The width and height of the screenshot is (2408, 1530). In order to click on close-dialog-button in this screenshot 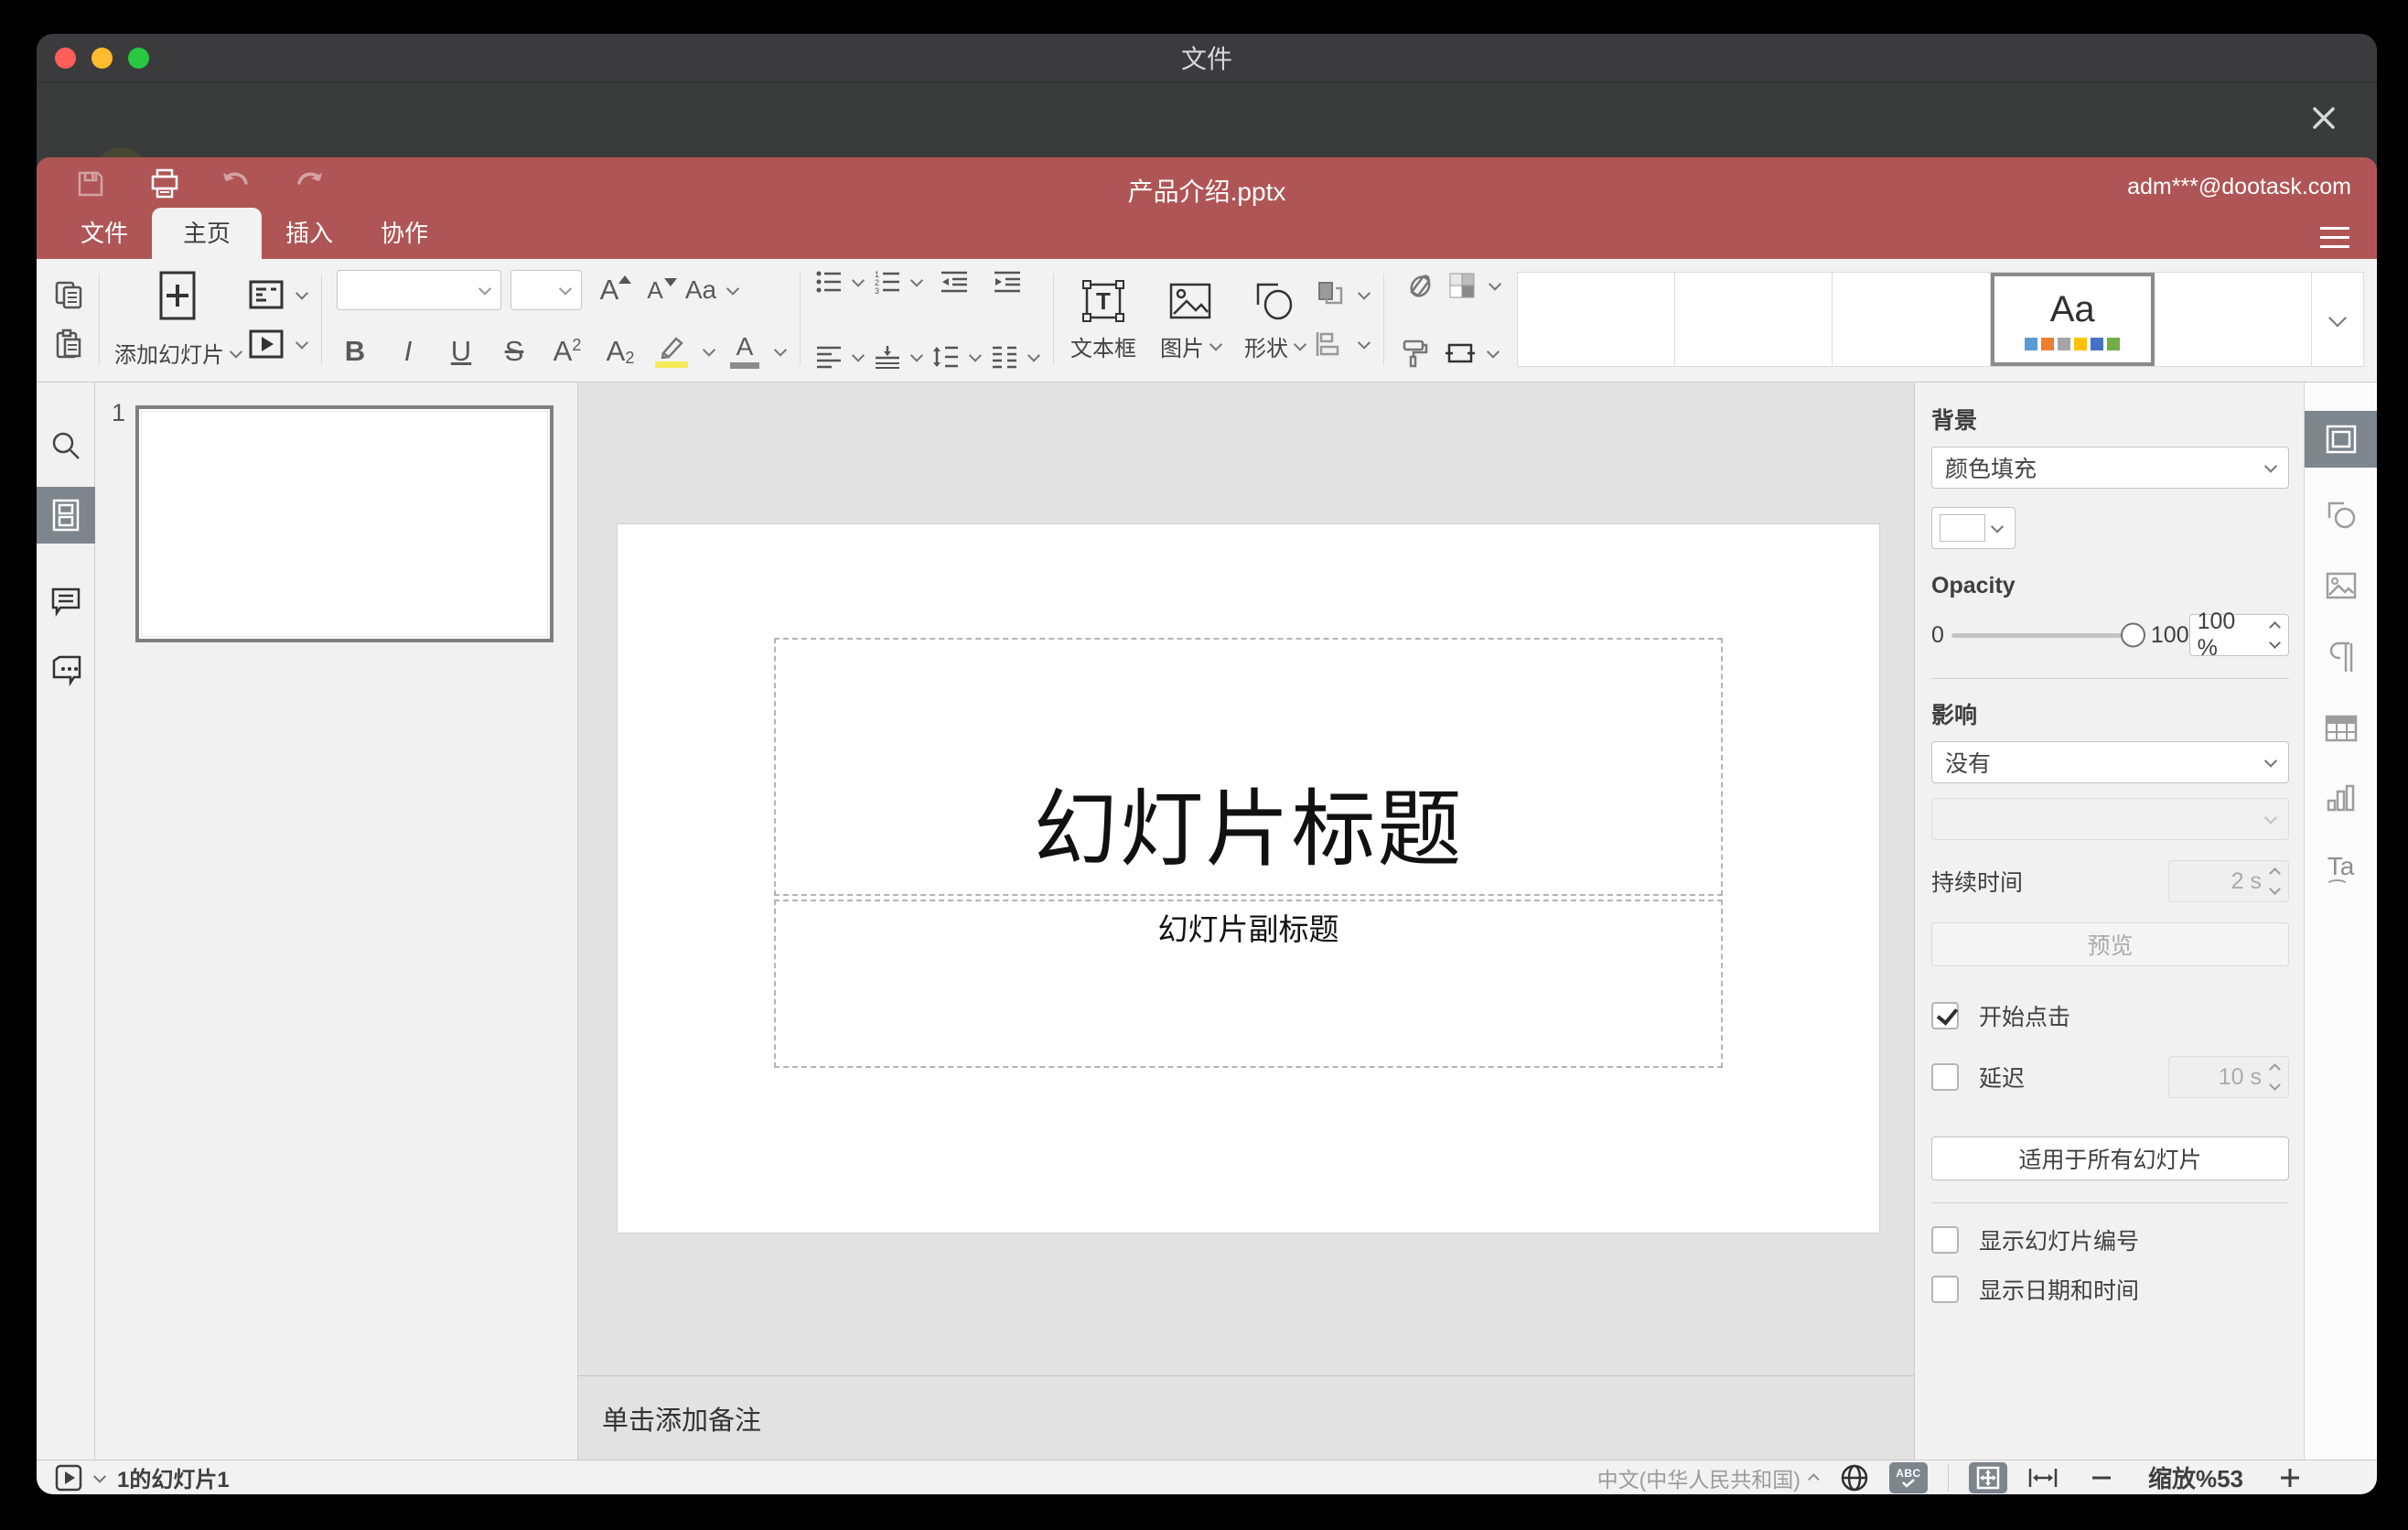, I will do `click(2323, 118)`.